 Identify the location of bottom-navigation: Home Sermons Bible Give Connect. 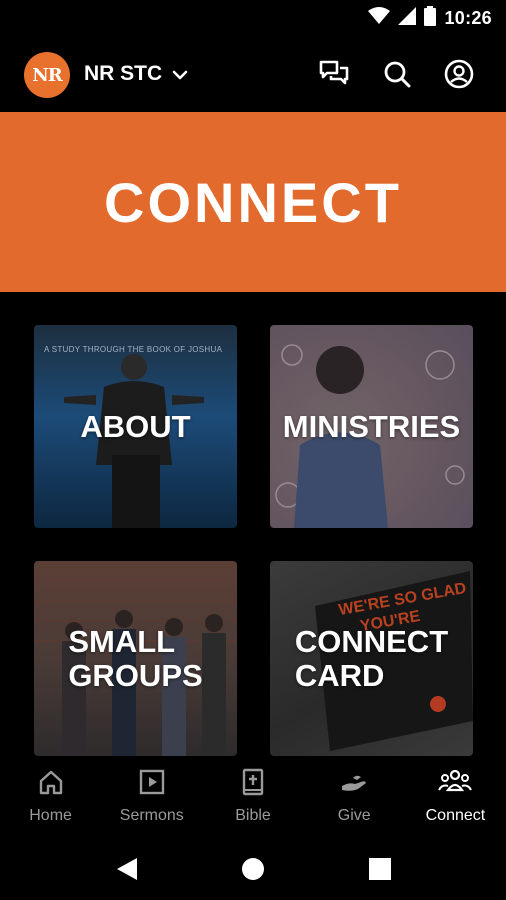
(253, 797).